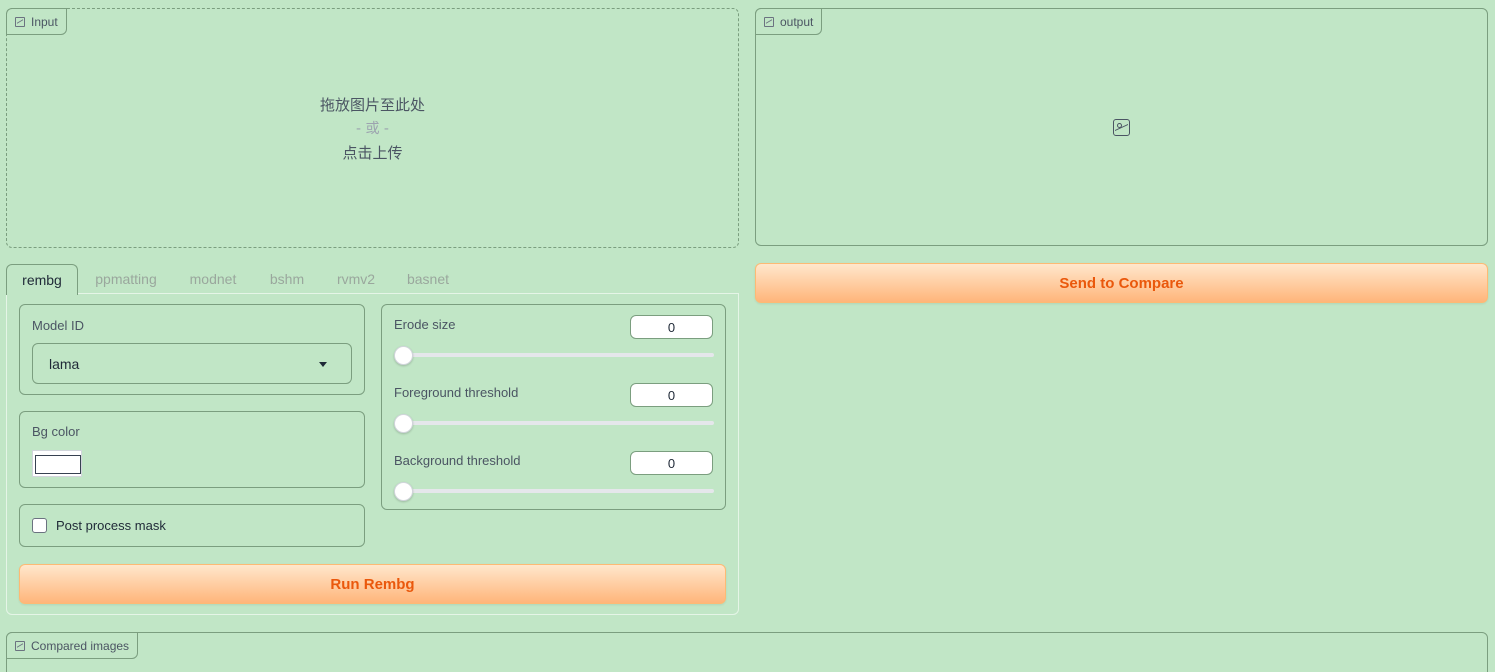 The image size is (1495, 672). I want to click on foreground-threshold-input: 0, so click(671, 395).